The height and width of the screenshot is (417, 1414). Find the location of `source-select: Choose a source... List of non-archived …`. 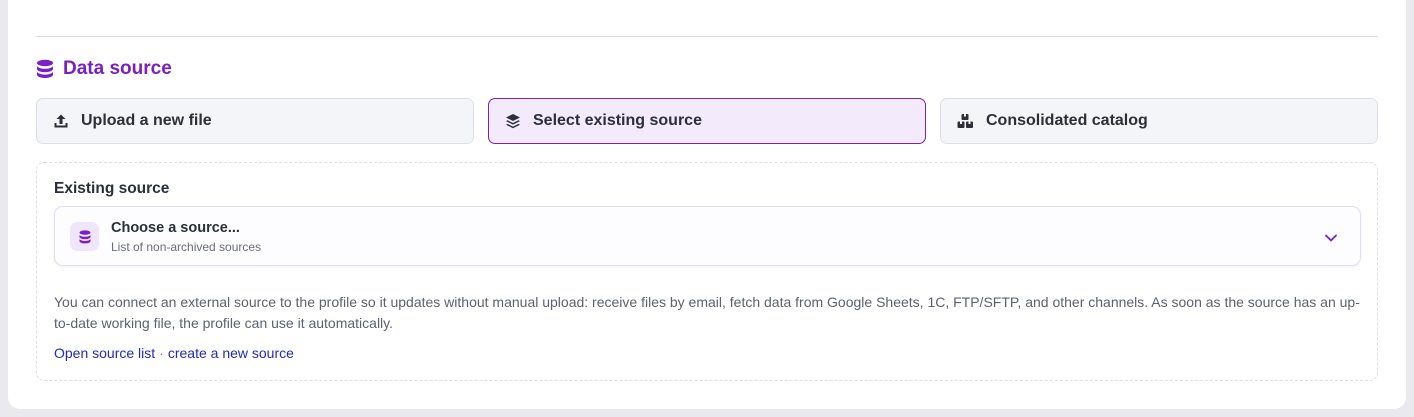

source-select: Choose a source... List of non-archived … is located at coordinates (707, 236).